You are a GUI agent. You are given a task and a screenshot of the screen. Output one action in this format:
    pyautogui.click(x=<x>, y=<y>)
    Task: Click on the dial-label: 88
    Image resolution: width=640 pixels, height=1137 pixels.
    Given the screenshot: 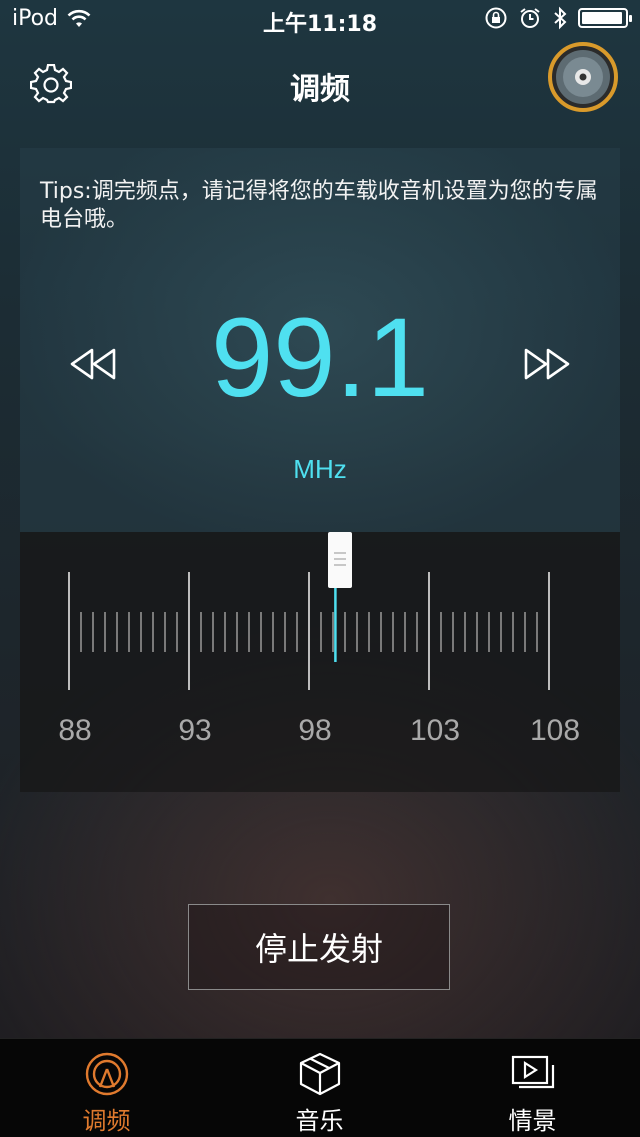 What is the action you would take?
    pyautogui.click(x=75, y=730)
    